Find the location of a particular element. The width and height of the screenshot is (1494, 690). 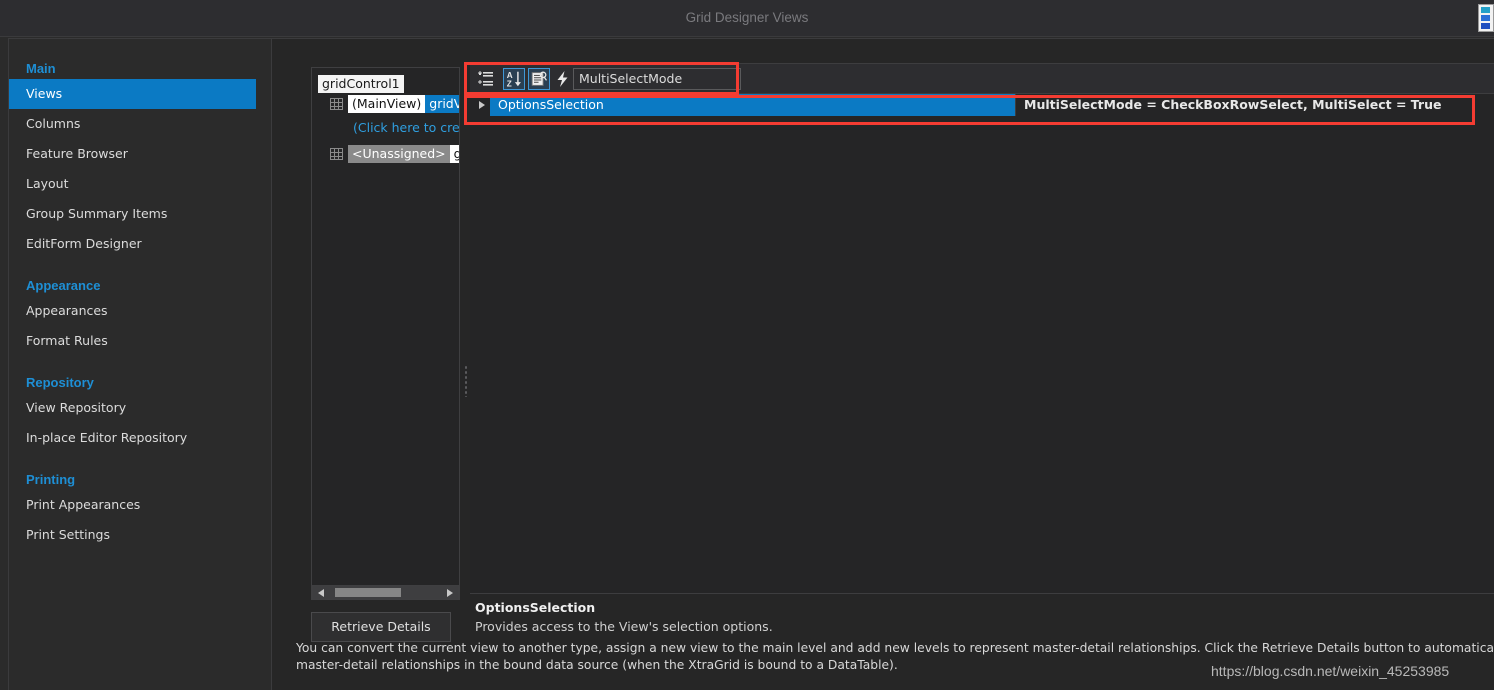

sidebar-item-inplace-editor-repository: In-place Editor Repository is located at coordinates (140, 438).